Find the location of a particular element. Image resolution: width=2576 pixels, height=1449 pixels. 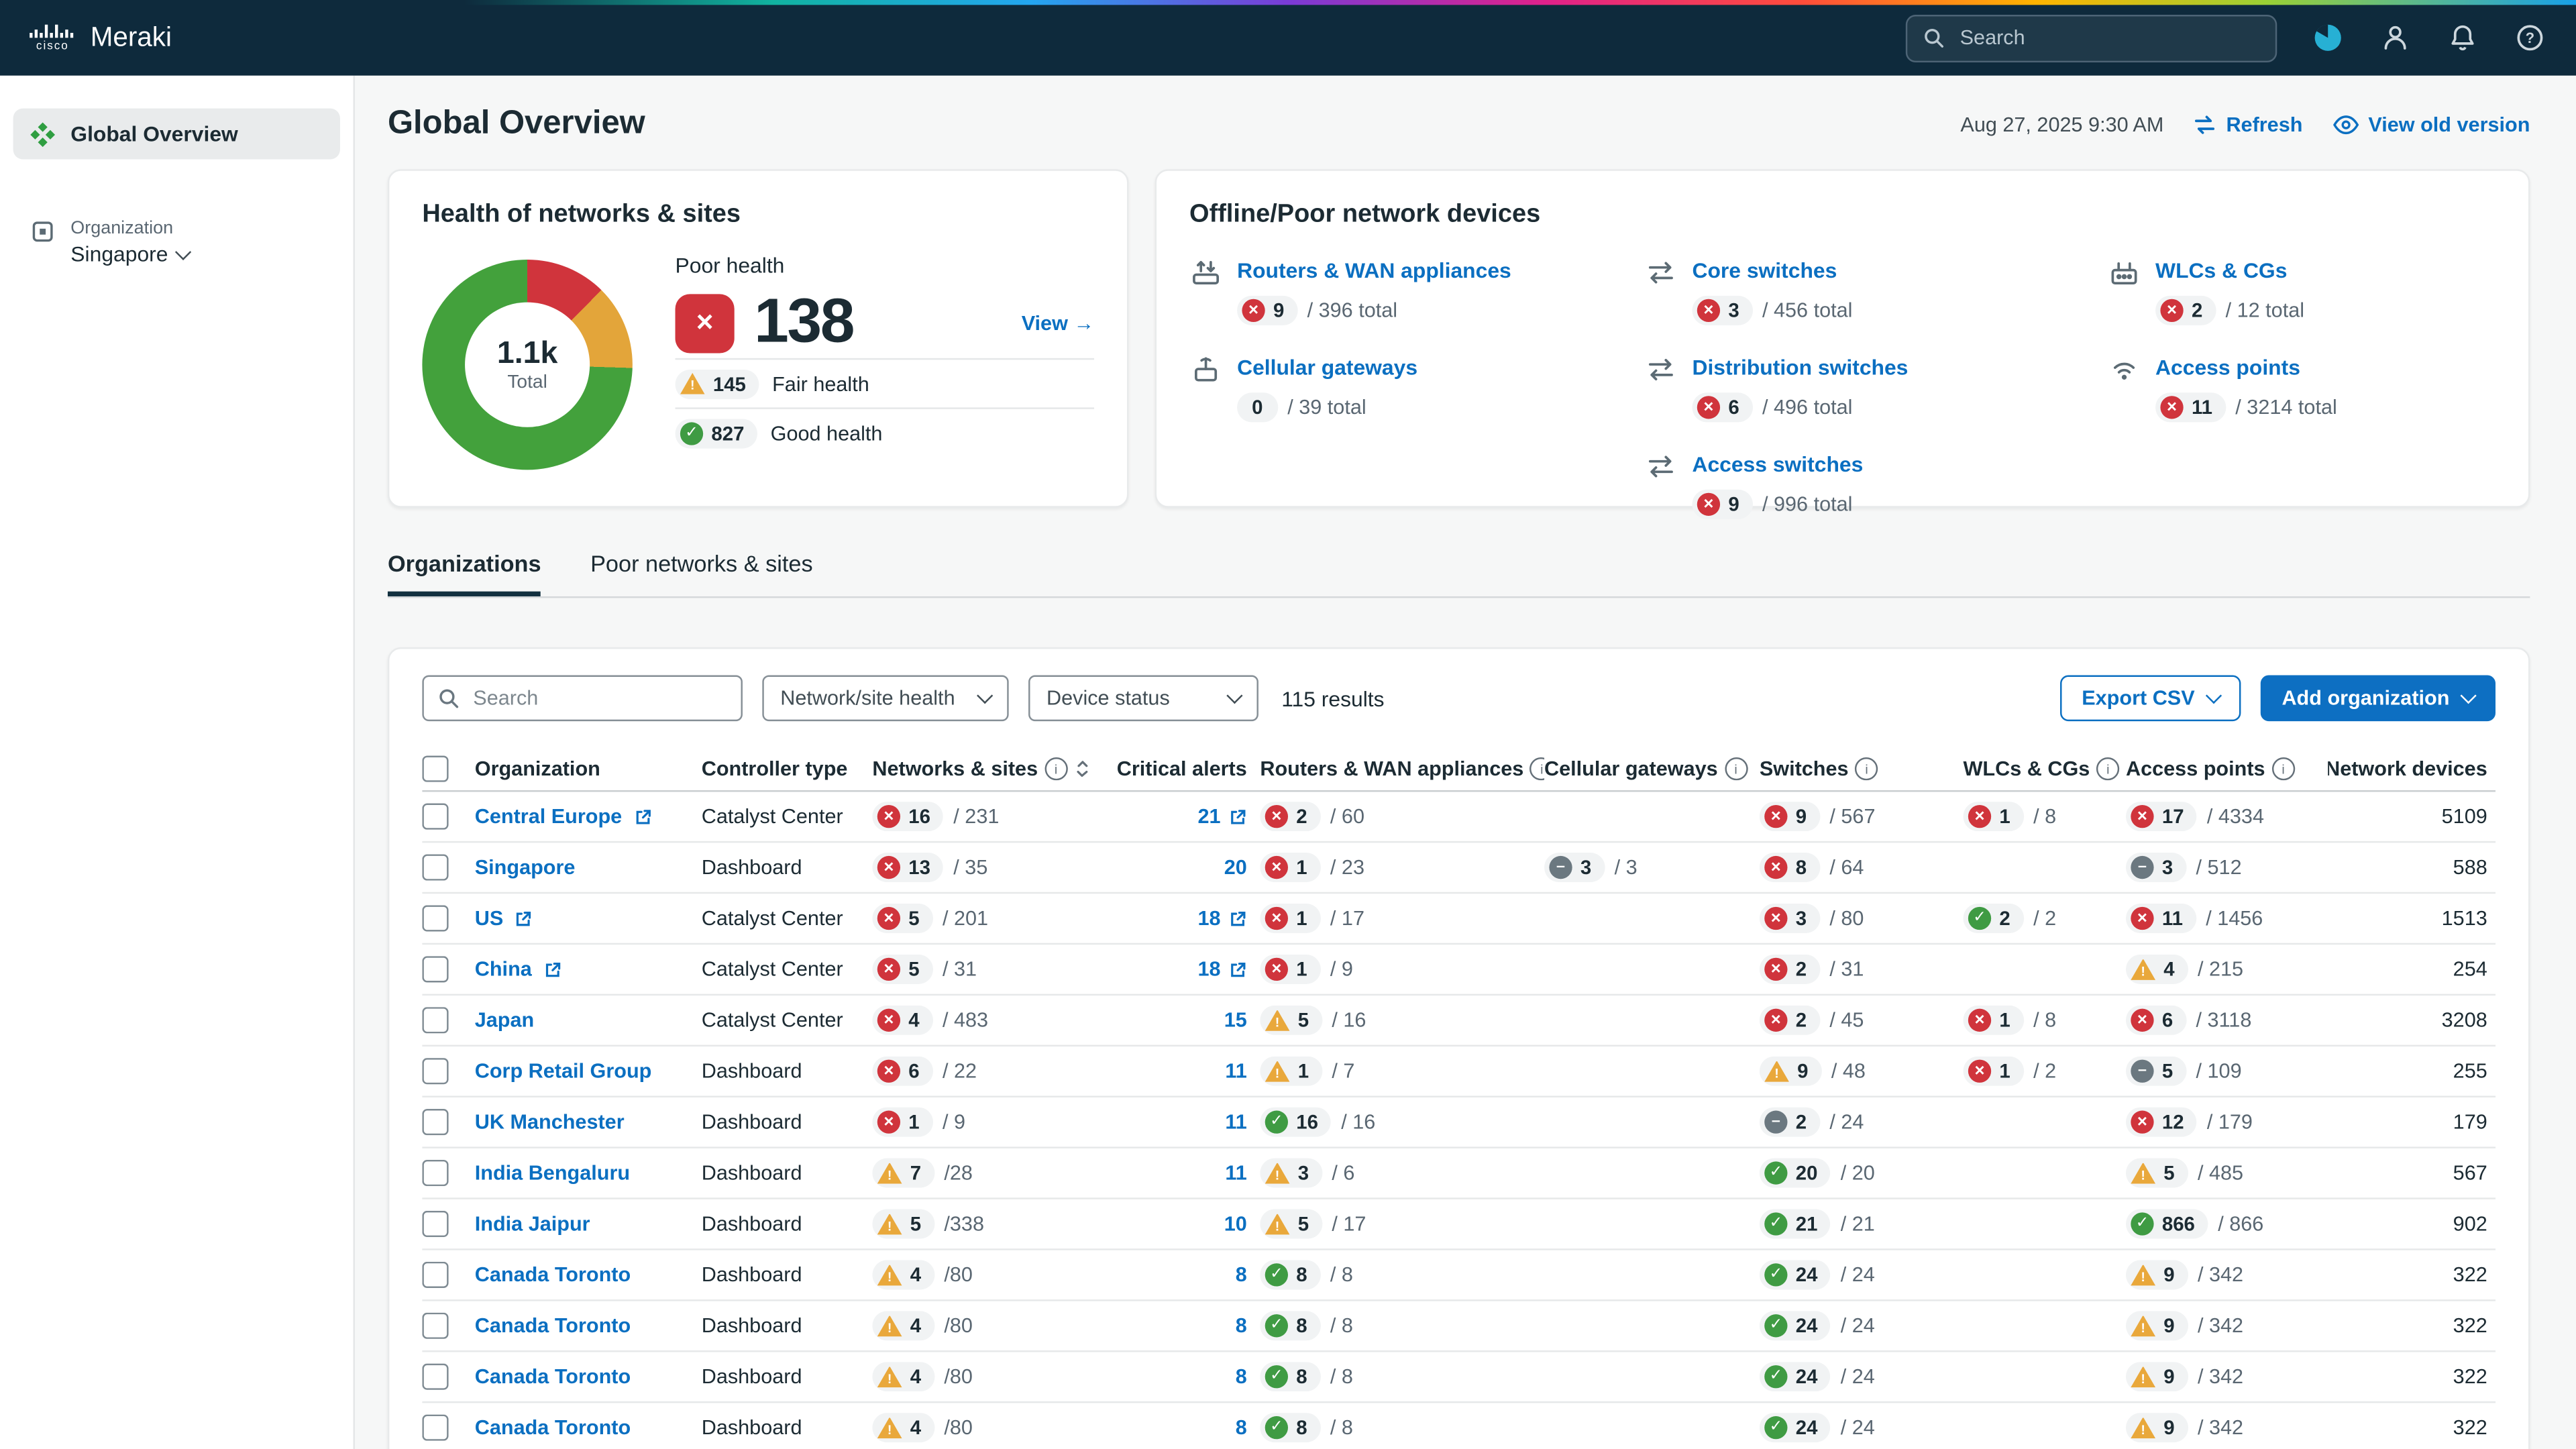

switches-cell: ! 9 / 48 is located at coordinates (1861, 1071).